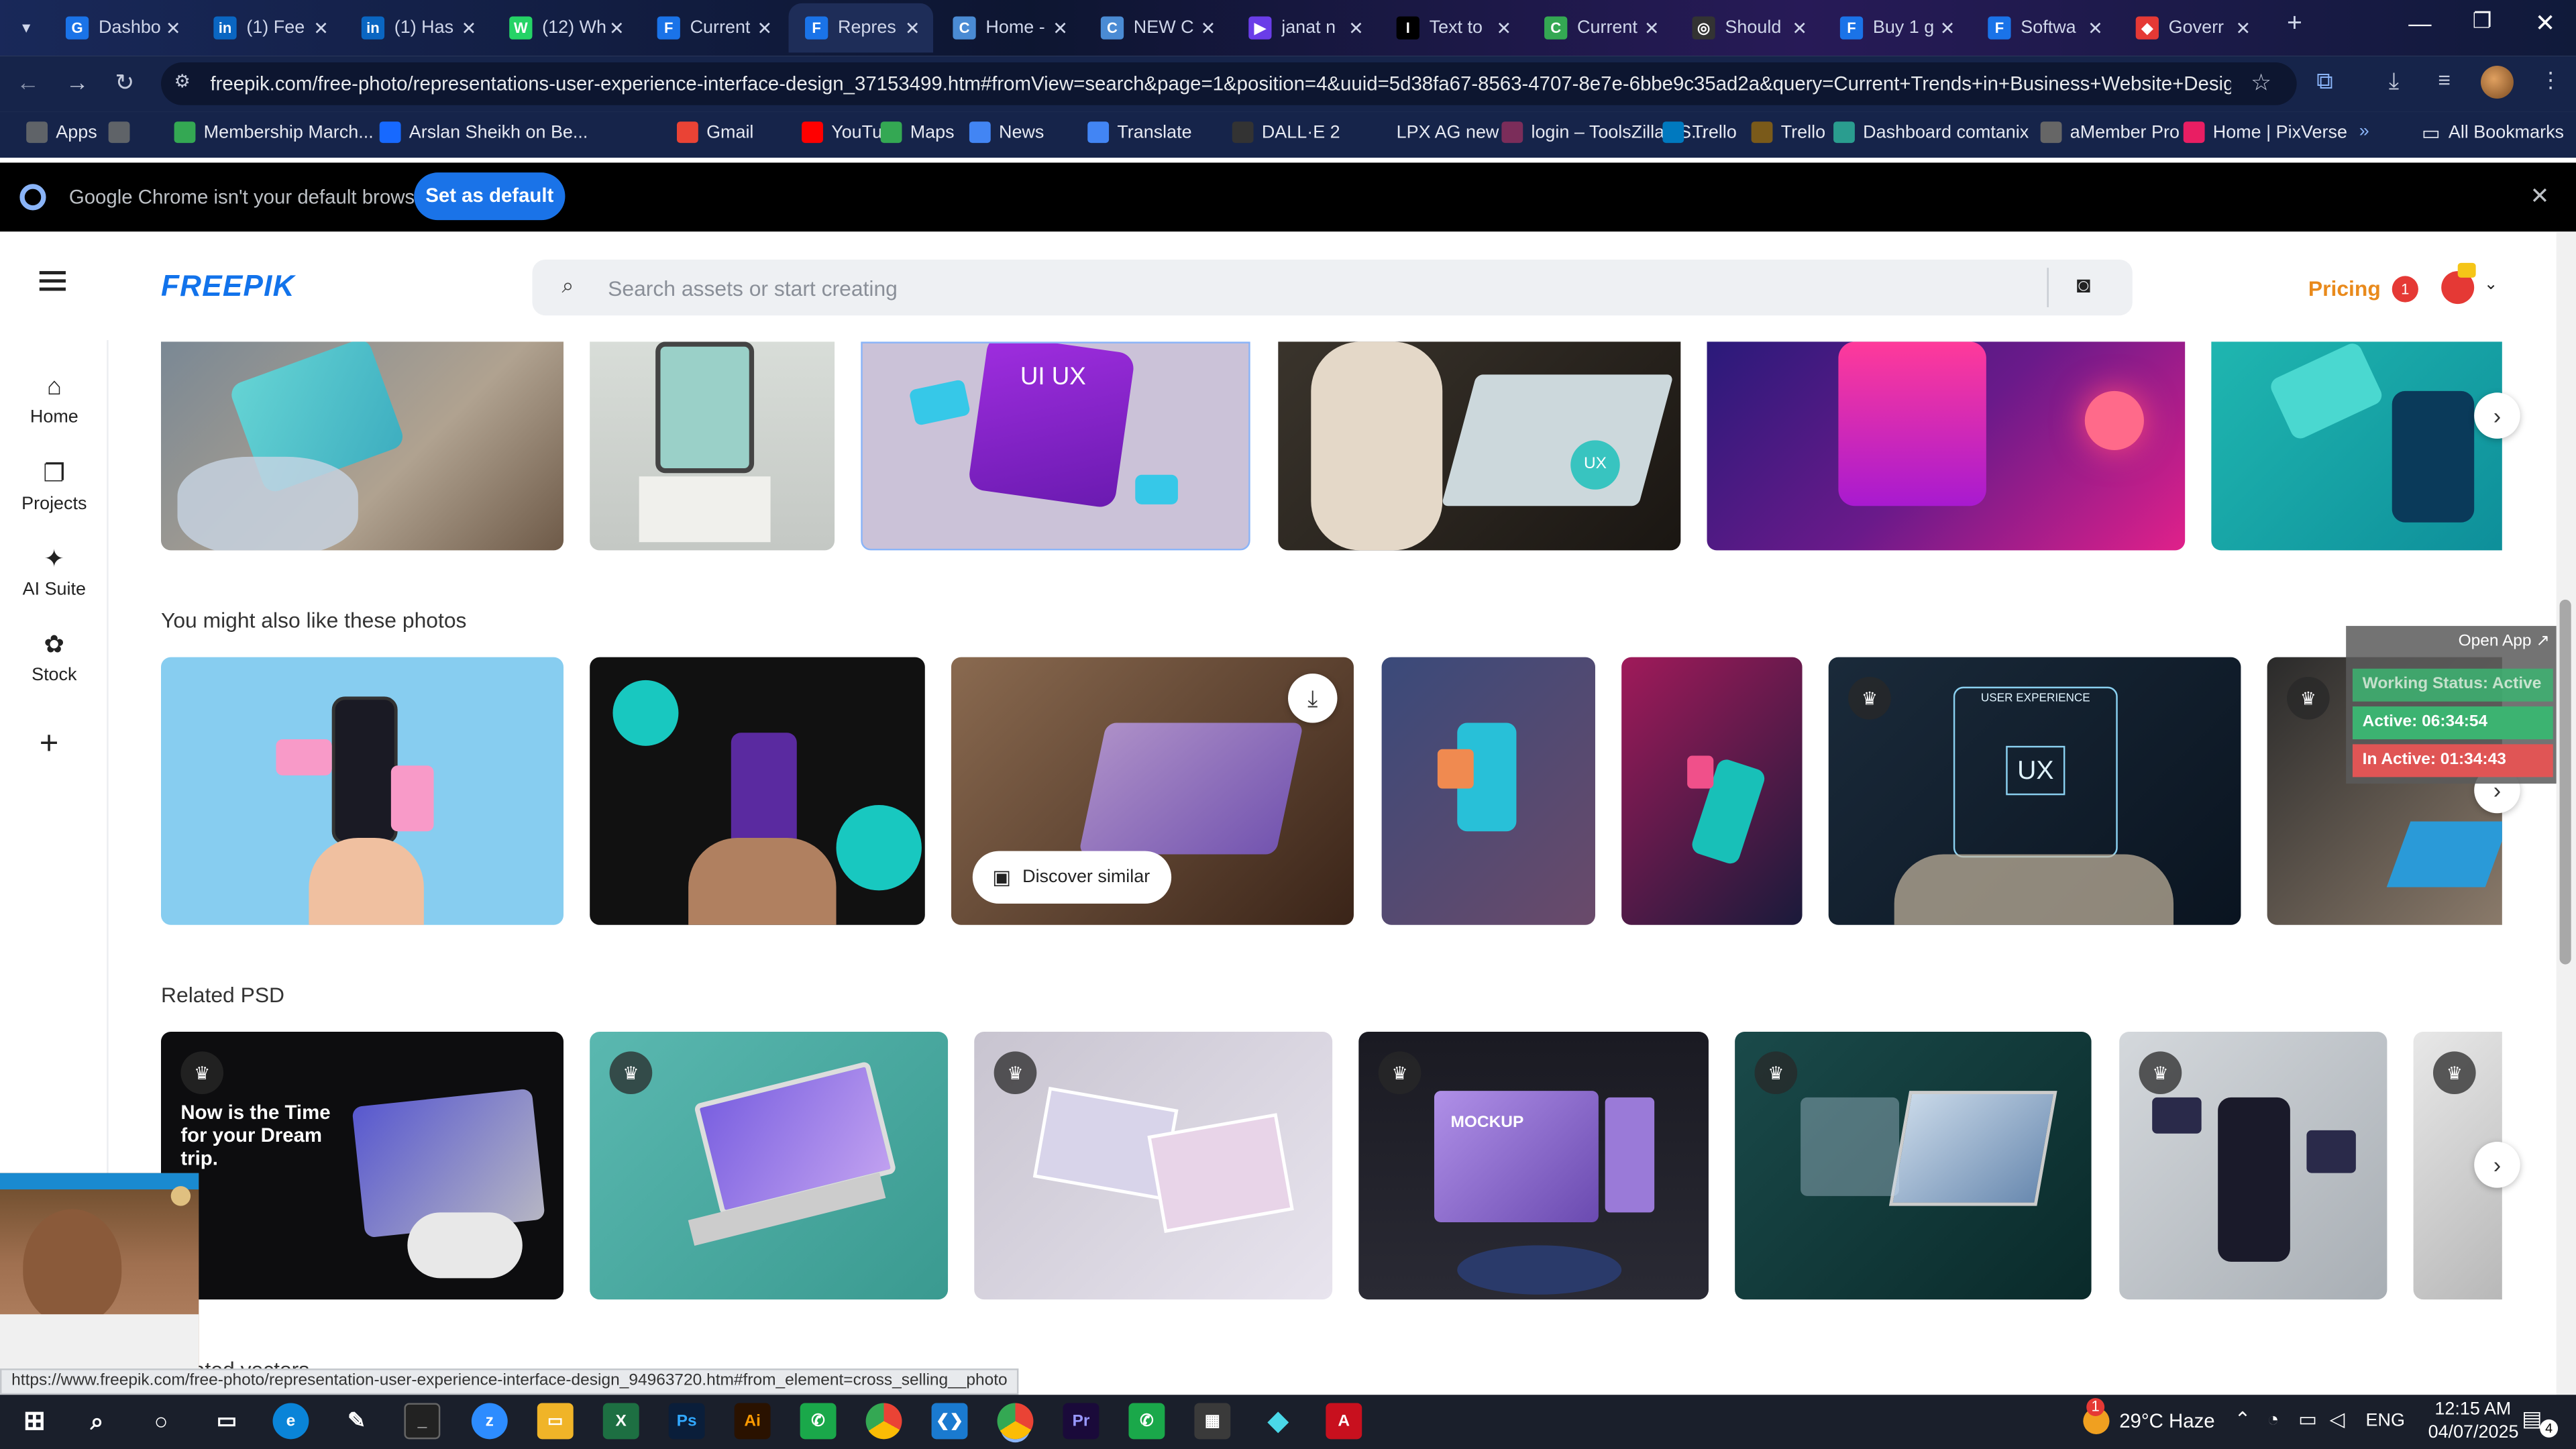 Image resolution: width=2576 pixels, height=1449 pixels. I want to click on illustrator-icon: Ai, so click(752, 1421).